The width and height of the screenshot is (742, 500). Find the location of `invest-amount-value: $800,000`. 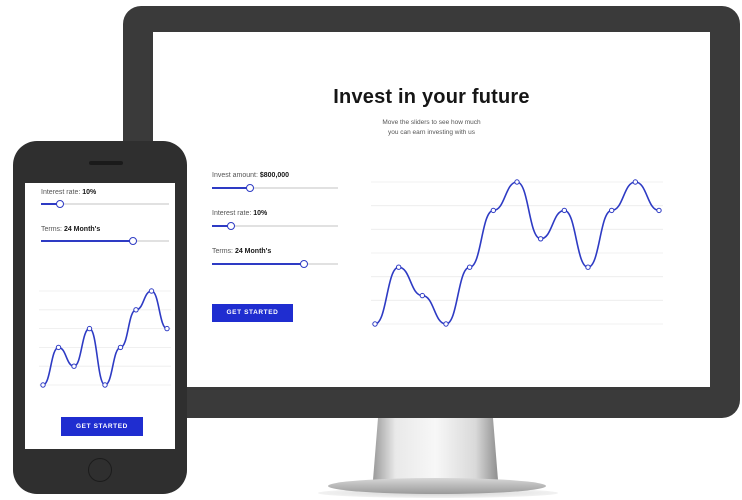

invest-amount-value: $800,000 is located at coordinates (274, 175).